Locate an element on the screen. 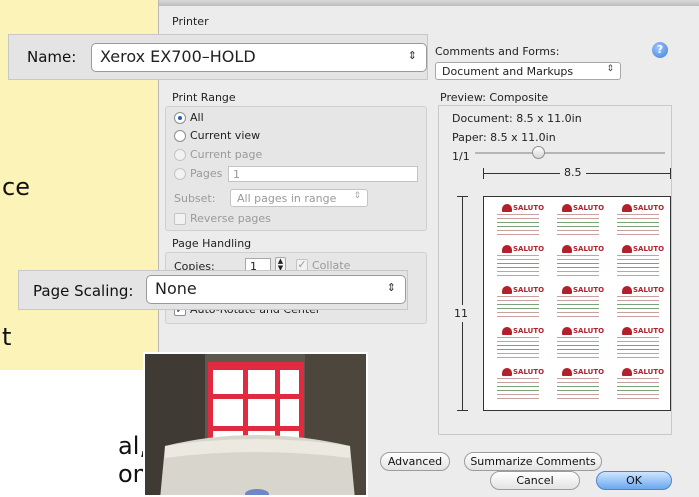  comments-forms-select: Document and Markups ⇕ is located at coordinates (528, 71).